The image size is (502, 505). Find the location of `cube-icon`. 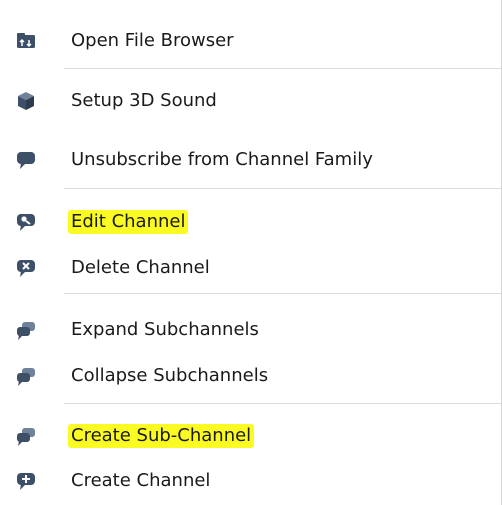

cube-icon is located at coordinates (26, 101).